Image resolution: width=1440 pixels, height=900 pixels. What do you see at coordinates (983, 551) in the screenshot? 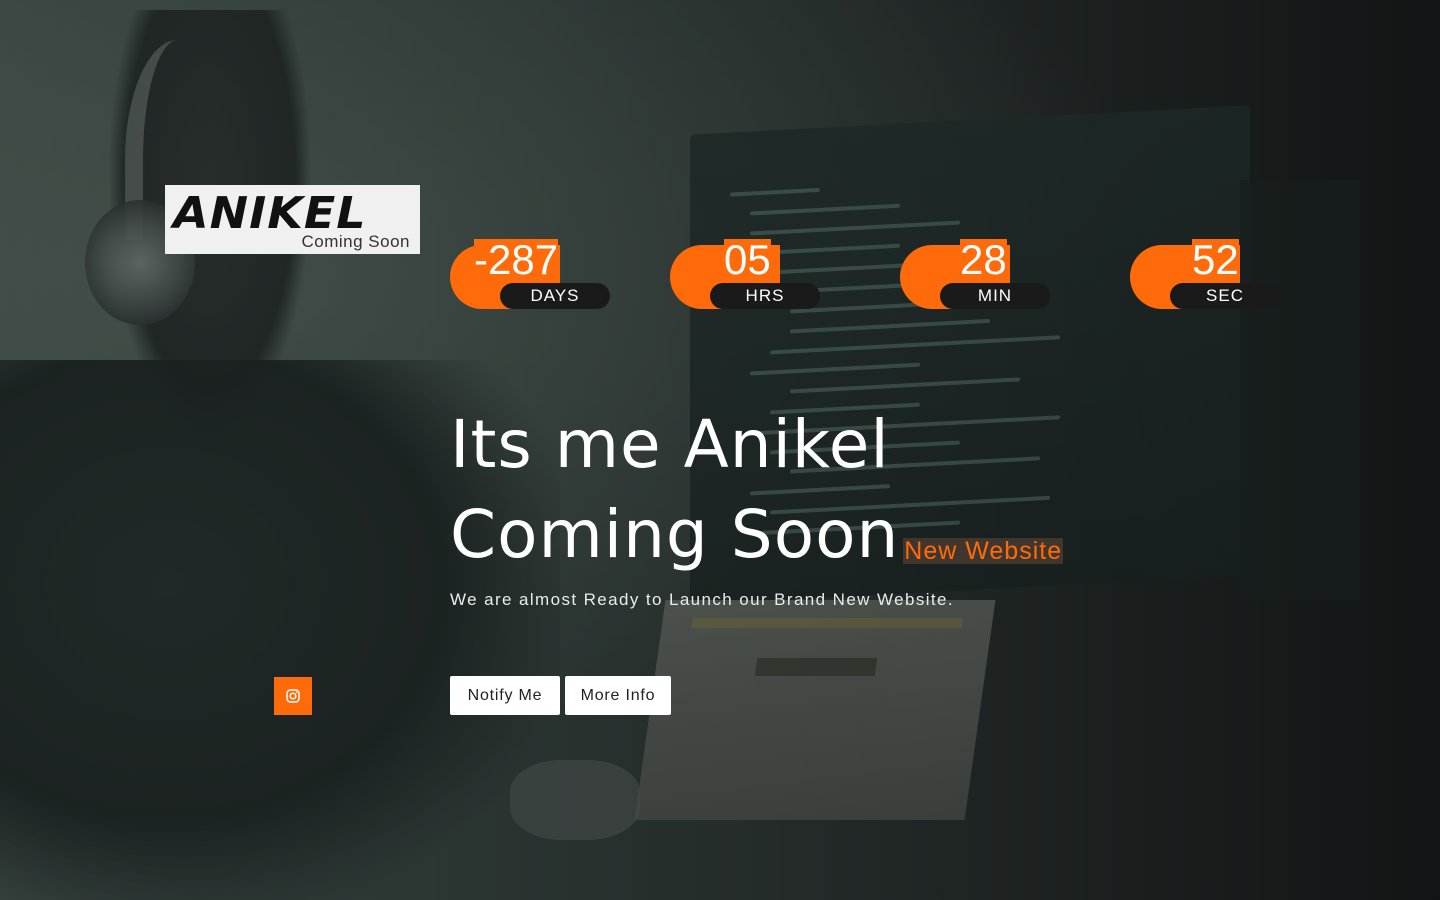
I see `new-website-tag: New Website` at bounding box center [983, 551].